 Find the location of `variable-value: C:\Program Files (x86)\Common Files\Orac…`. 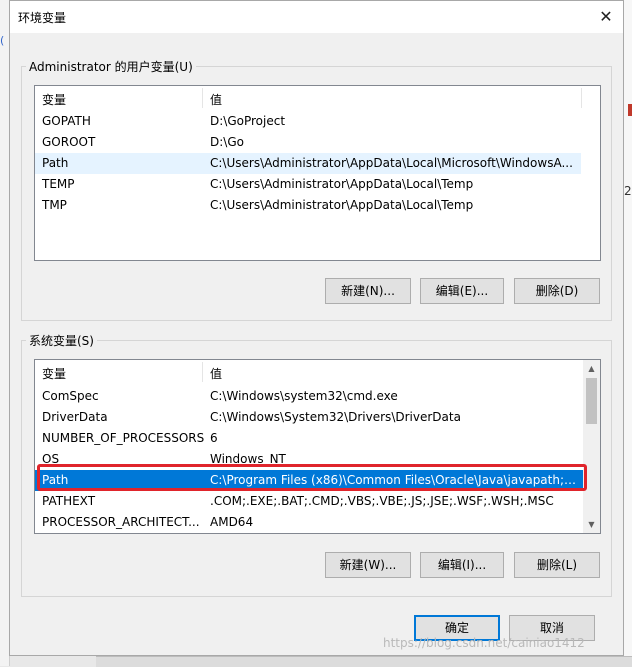

variable-value: C:\Program Files (x86)\Common Files\Orac… is located at coordinates (394, 480).